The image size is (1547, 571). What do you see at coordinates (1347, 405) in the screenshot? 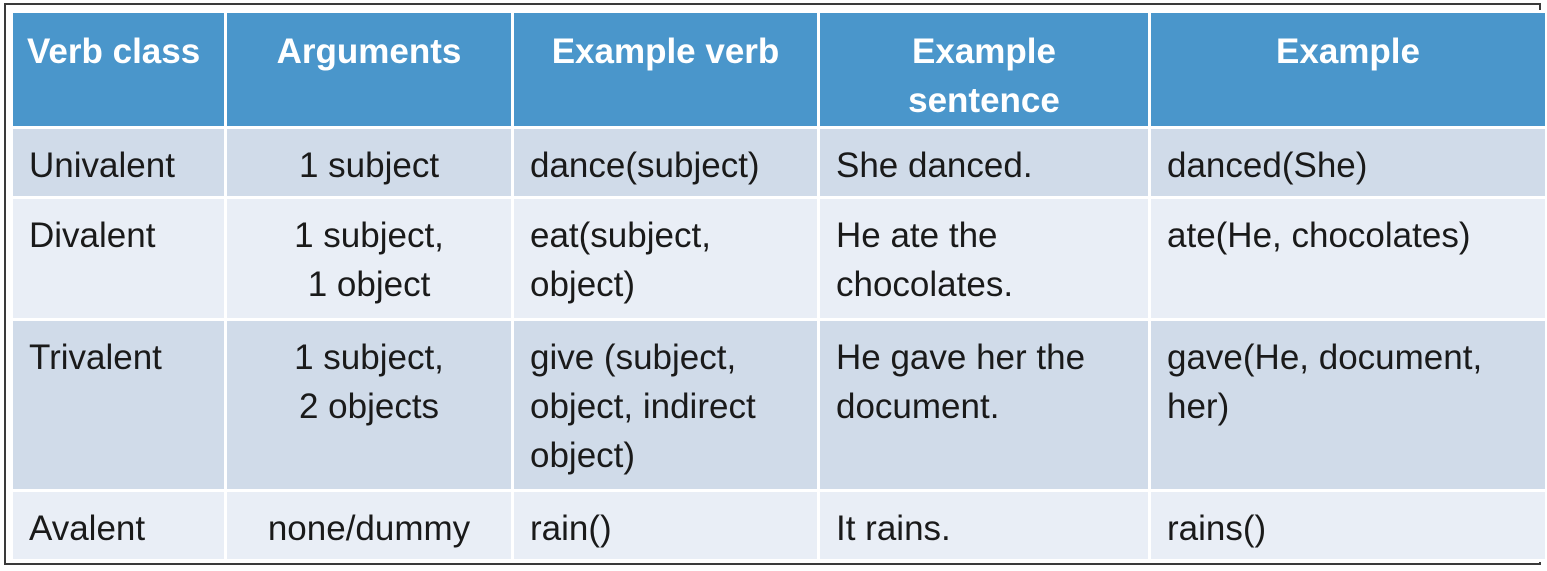
I see `cell-example: gave(He, document, her)` at bounding box center [1347, 405].